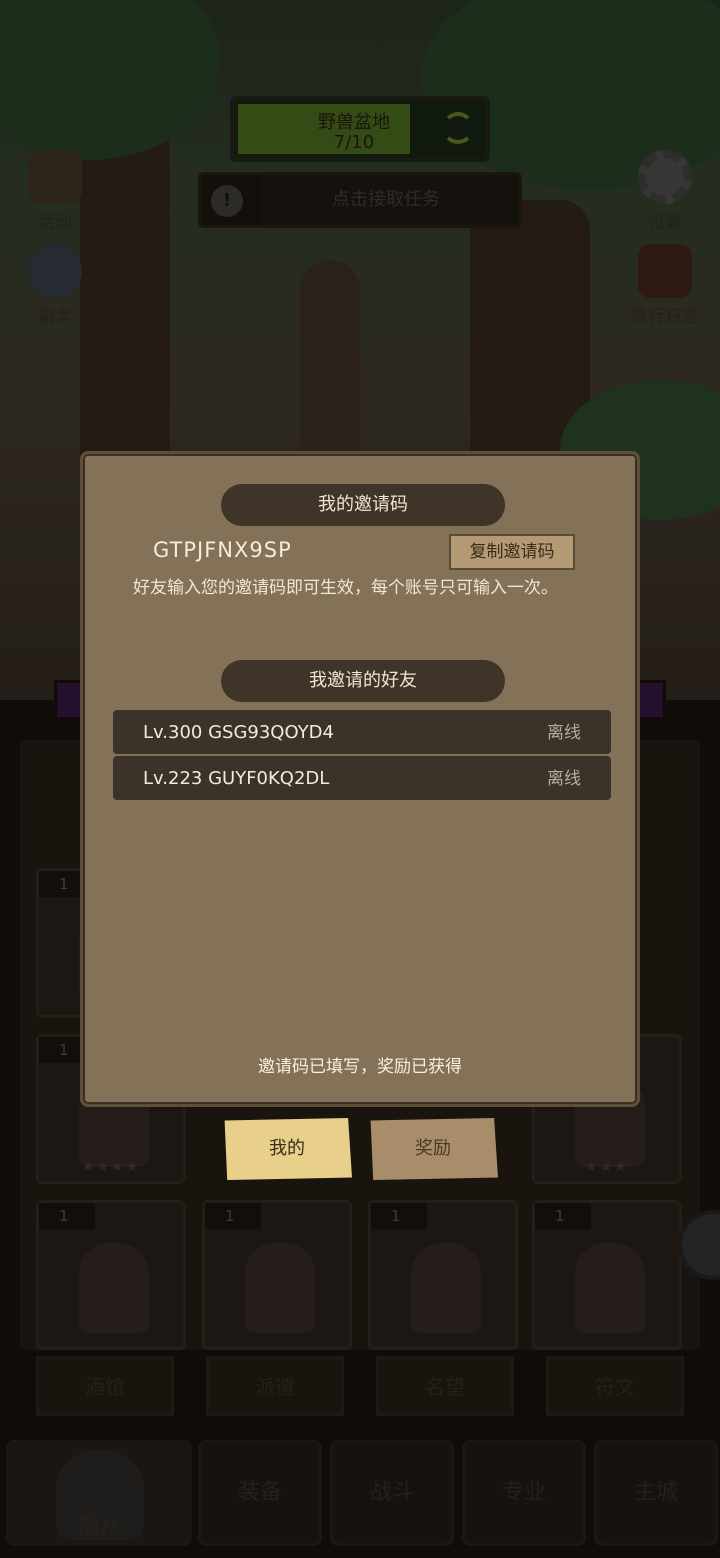 The height and width of the screenshot is (1558, 720). What do you see at coordinates (434, 1149) in the screenshot?
I see `tab-reward: 奖励` at bounding box center [434, 1149].